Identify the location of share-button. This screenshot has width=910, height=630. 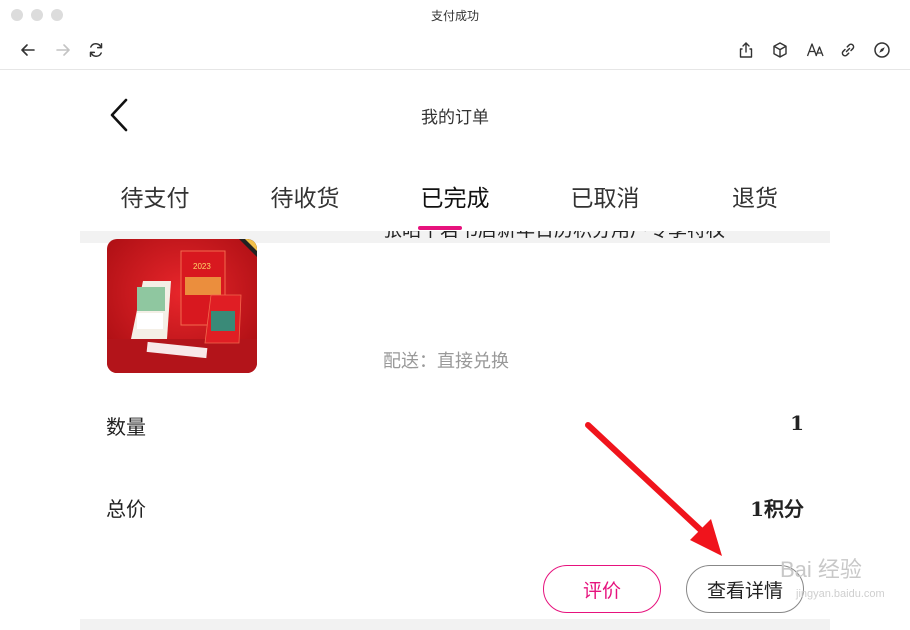
(746, 50).